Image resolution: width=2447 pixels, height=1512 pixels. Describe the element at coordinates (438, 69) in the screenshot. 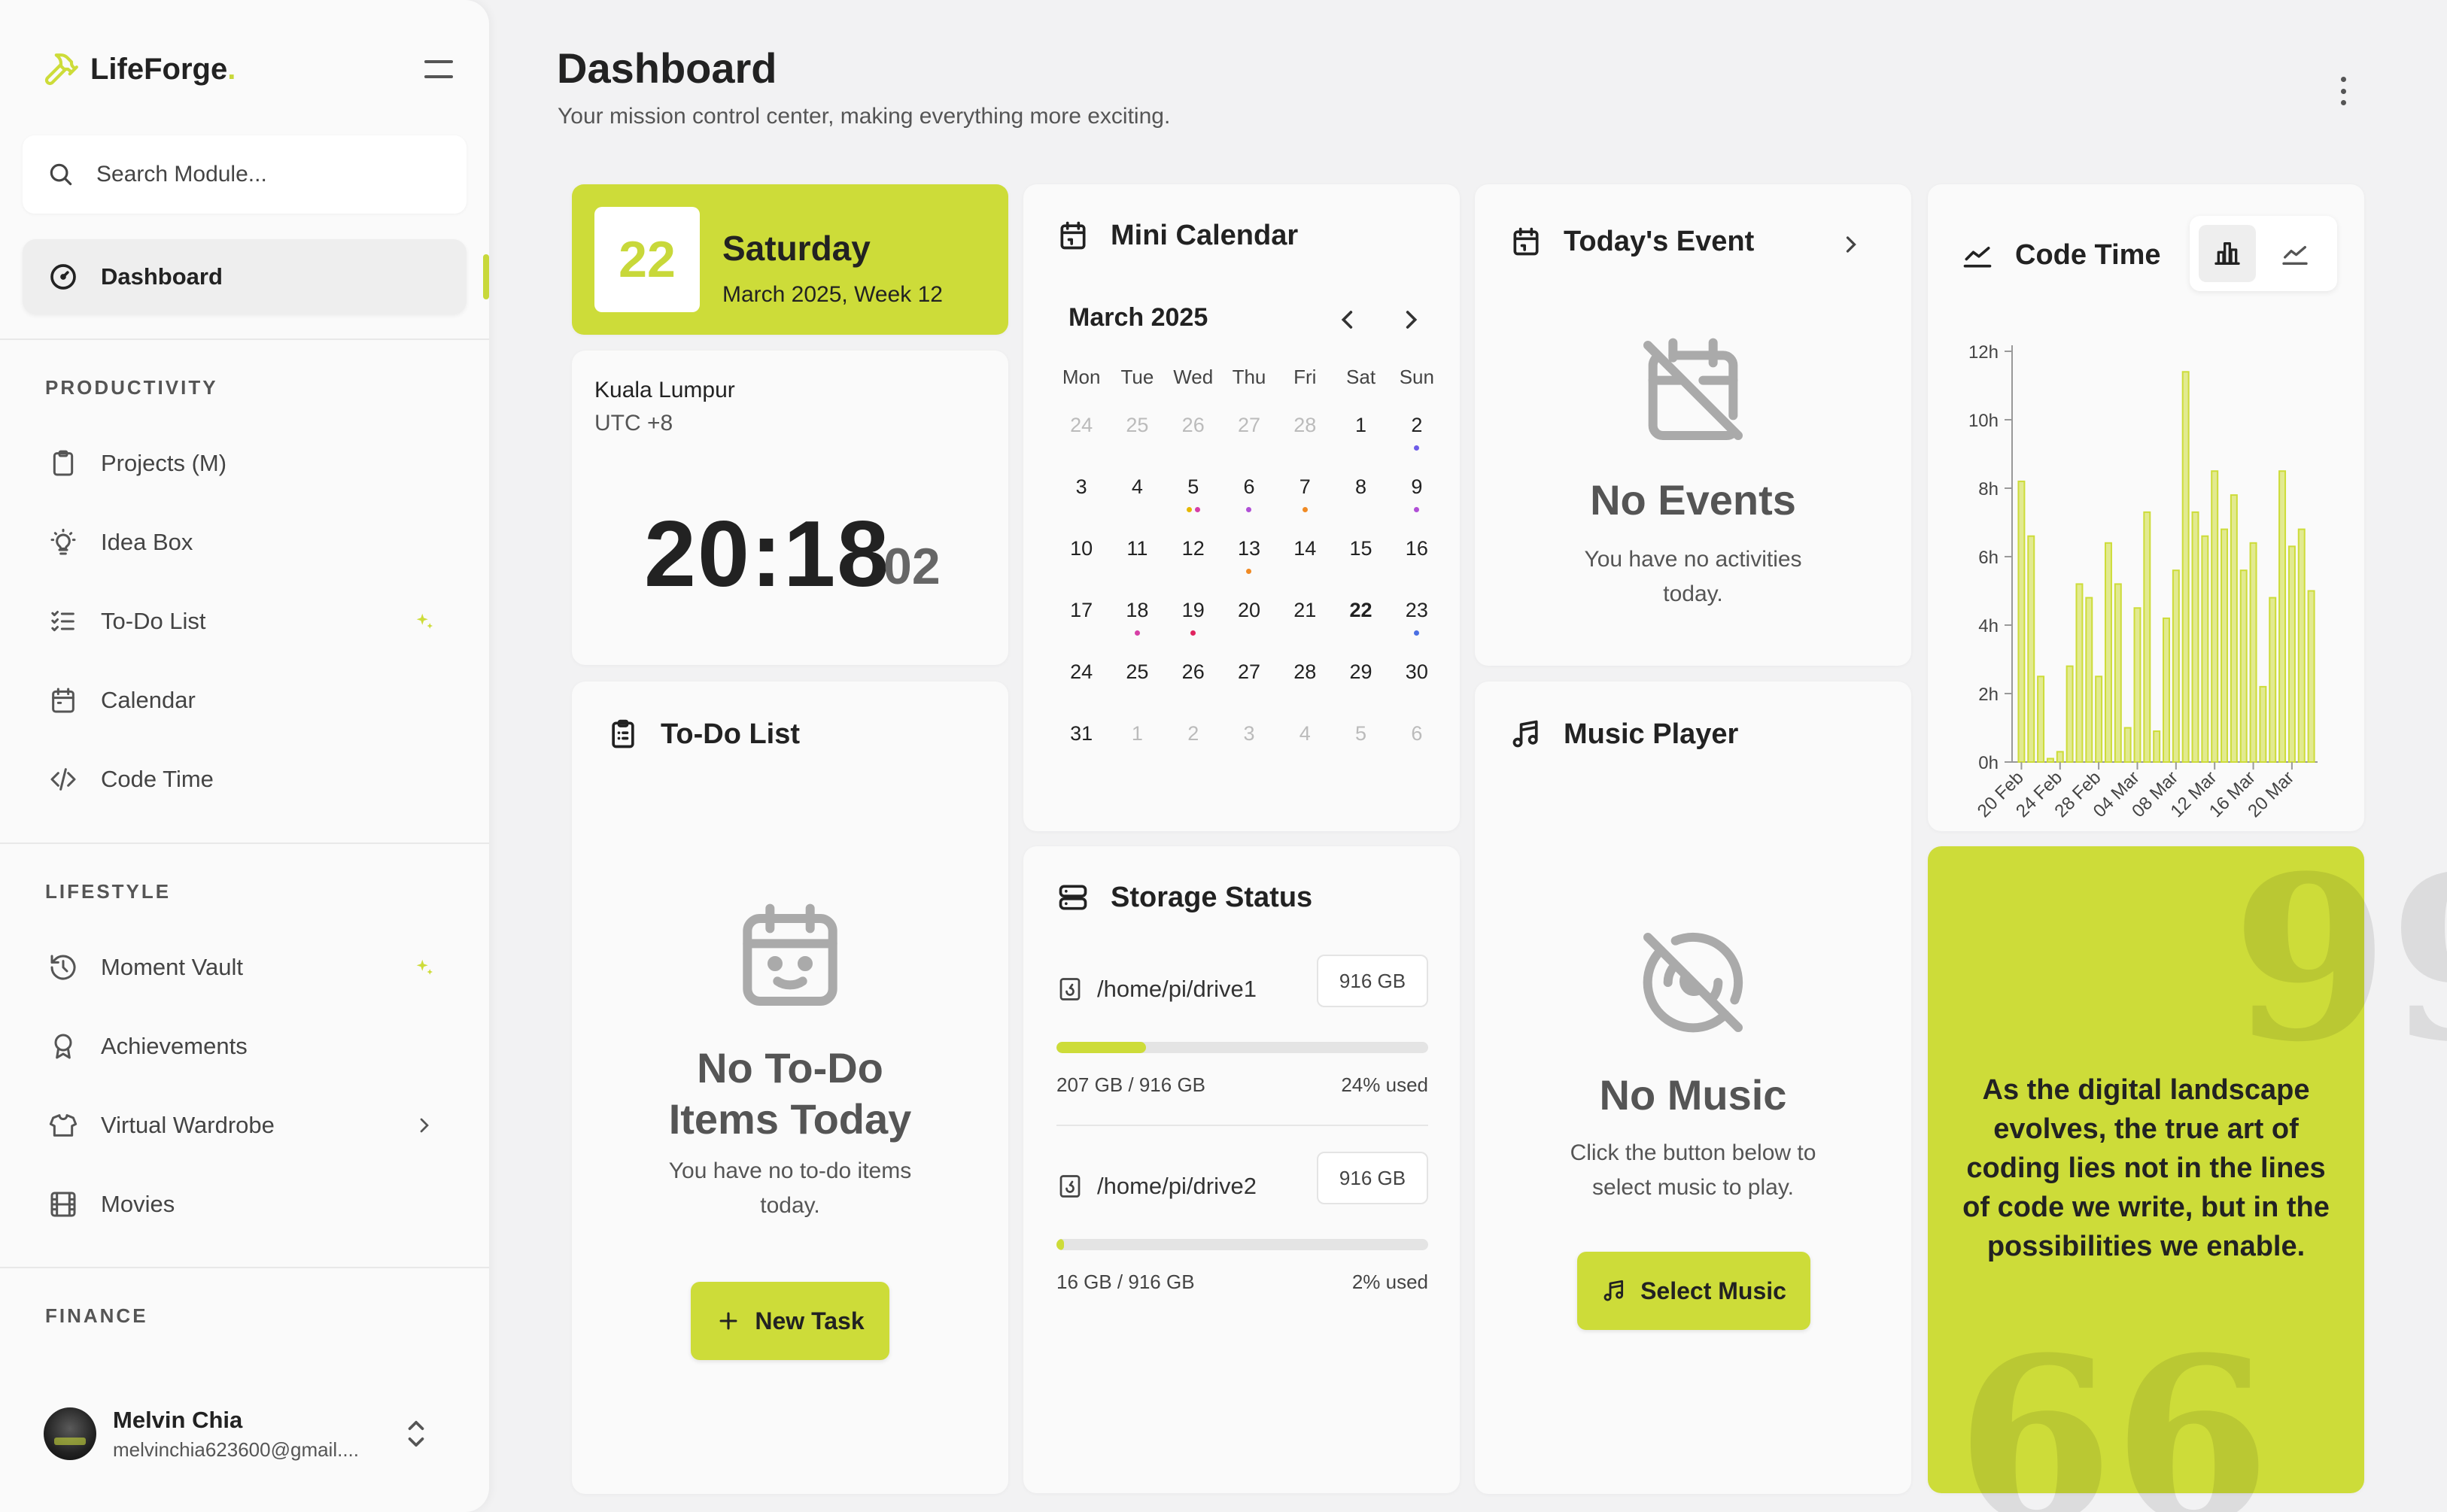

I see `sidebar-collapse-button` at that location.